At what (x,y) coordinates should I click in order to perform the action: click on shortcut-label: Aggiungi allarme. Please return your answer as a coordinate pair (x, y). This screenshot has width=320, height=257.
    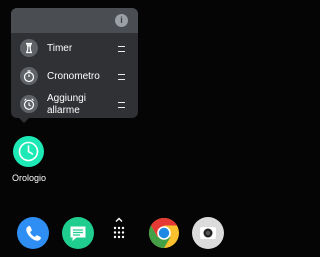
    Looking at the image, I should click on (66, 104).